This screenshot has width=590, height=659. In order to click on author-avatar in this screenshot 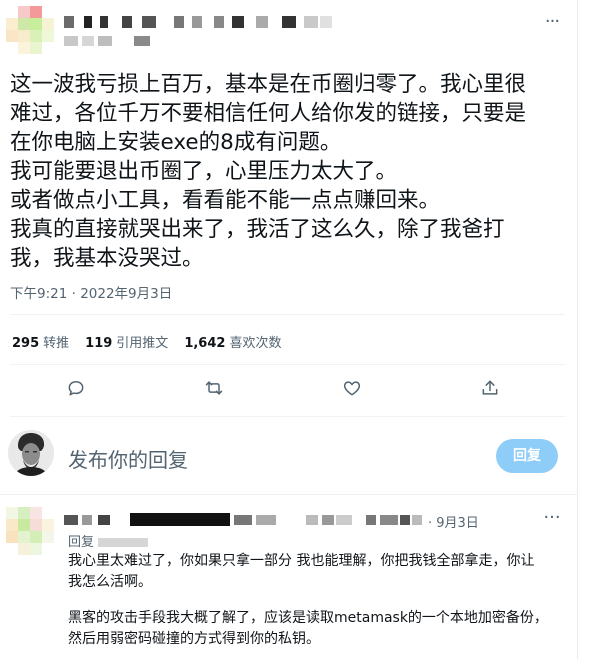, I will do `click(30, 30)`.